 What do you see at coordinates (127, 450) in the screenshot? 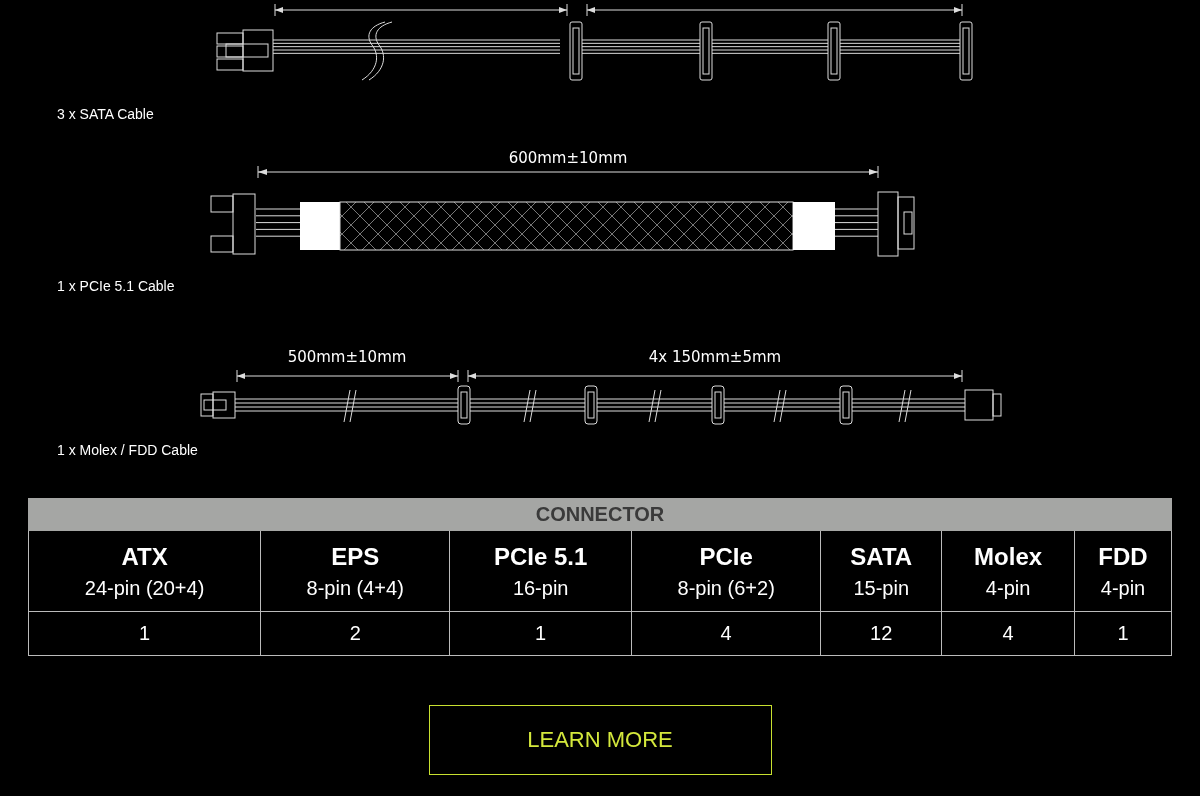
I see `cable-label: 1 x Molex / FDD Cable` at bounding box center [127, 450].